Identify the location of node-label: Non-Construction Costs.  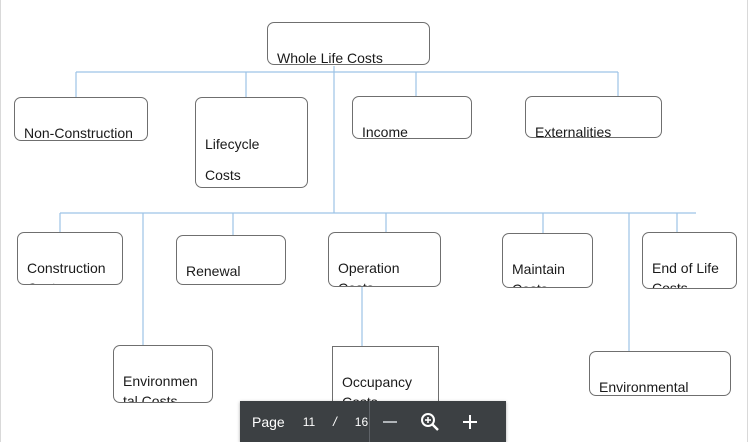
(78, 133).